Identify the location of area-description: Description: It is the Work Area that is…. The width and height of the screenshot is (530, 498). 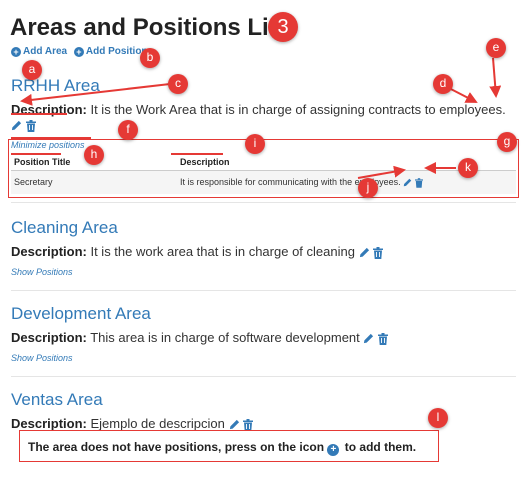
(263, 117).